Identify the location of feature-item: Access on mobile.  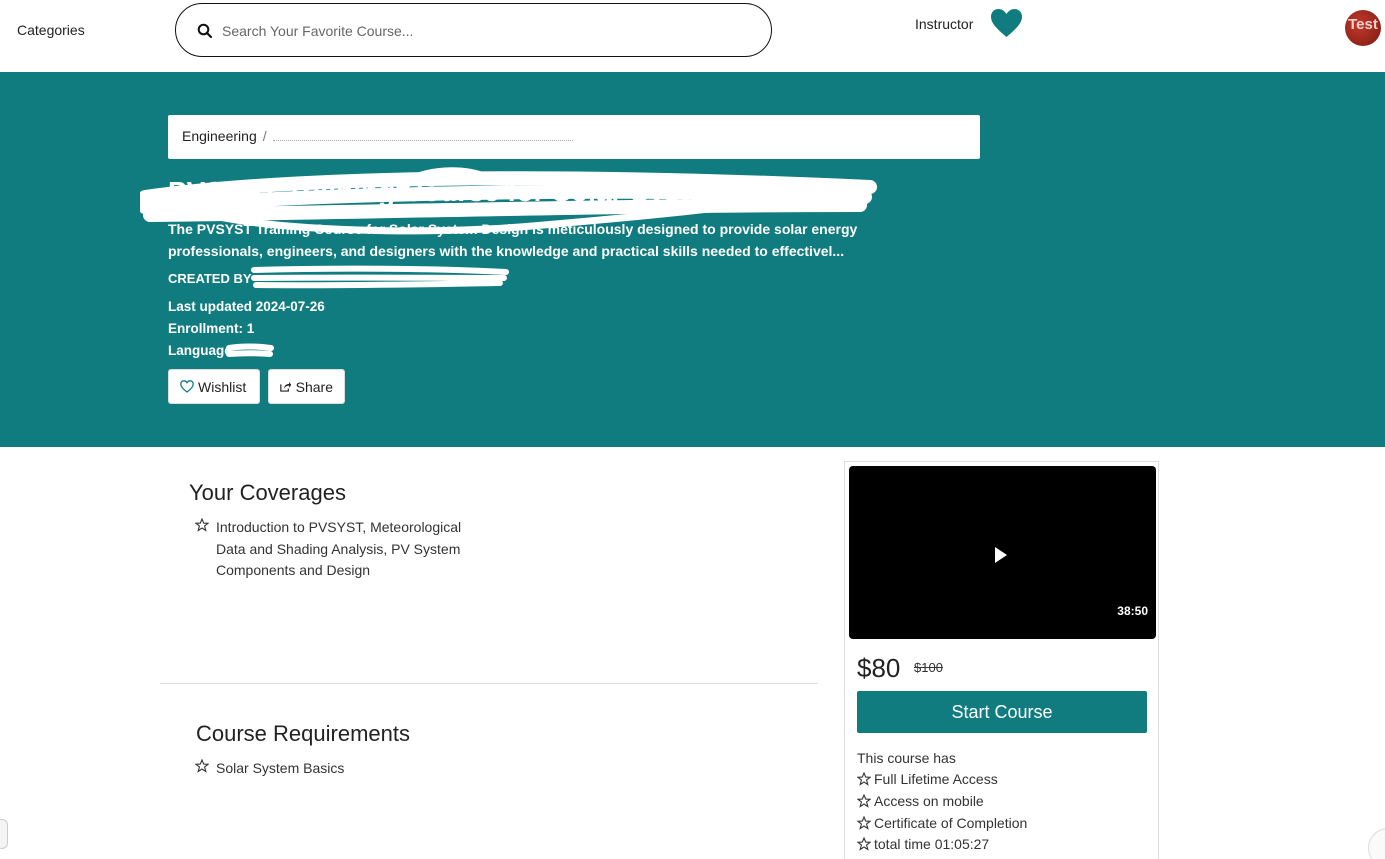
(920, 801).